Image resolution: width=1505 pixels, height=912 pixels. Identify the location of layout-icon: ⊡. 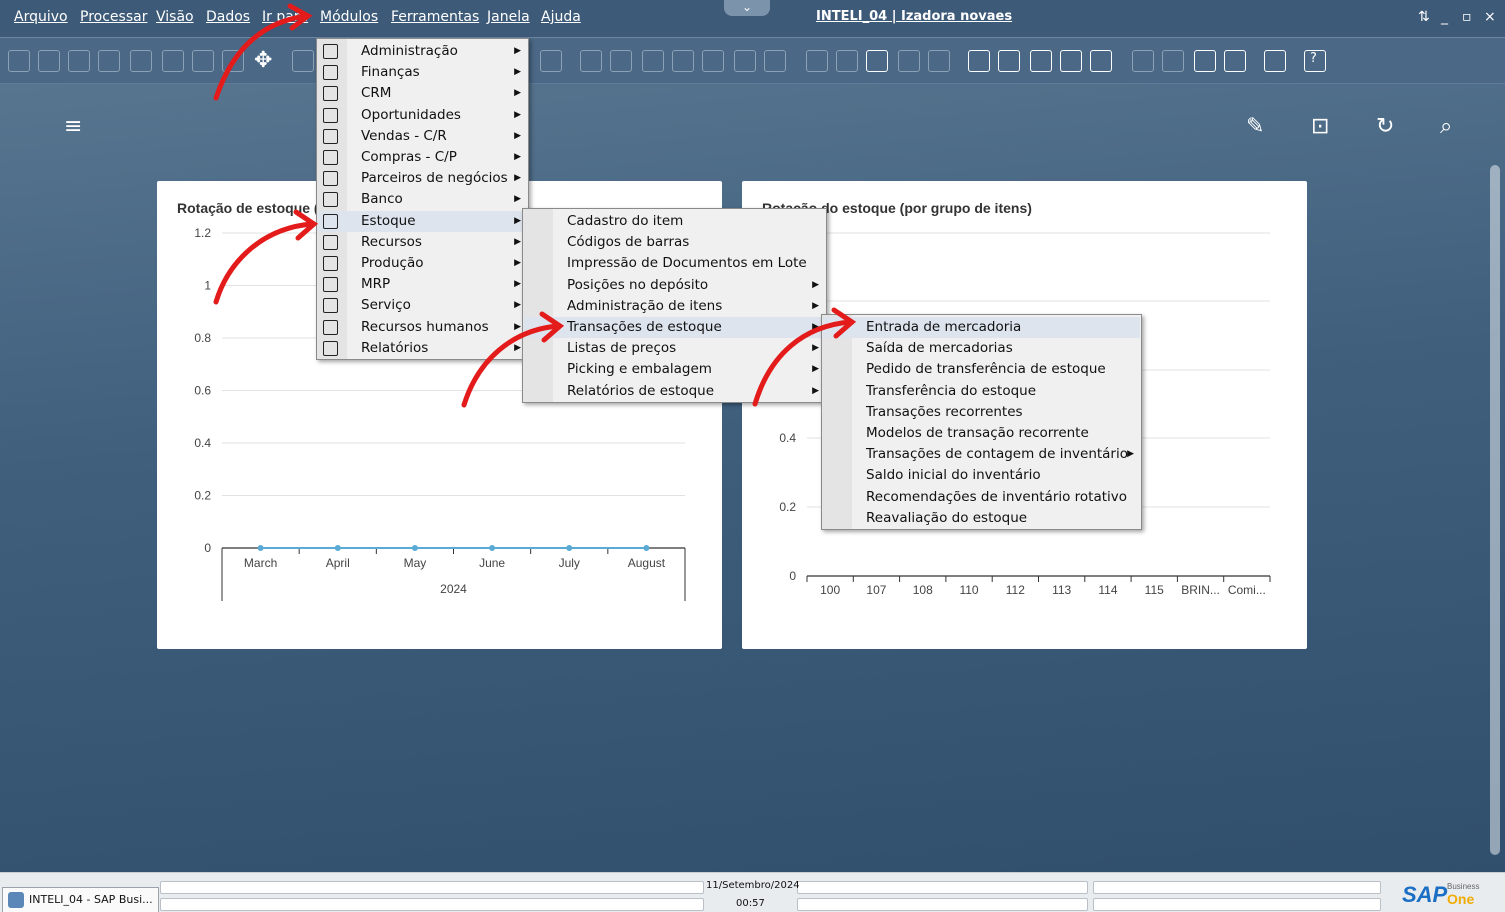
(1320, 127).